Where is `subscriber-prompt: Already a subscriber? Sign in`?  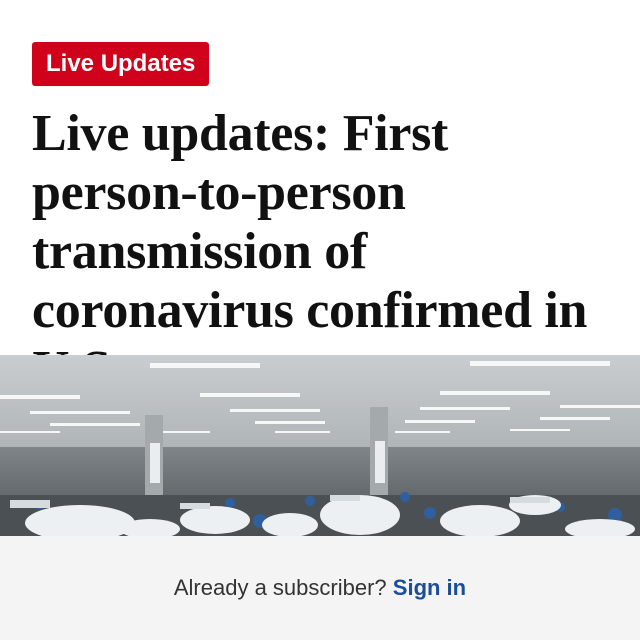
subscriber-prompt: Already a subscriber? Sign in is located at coordinates (320, 588).